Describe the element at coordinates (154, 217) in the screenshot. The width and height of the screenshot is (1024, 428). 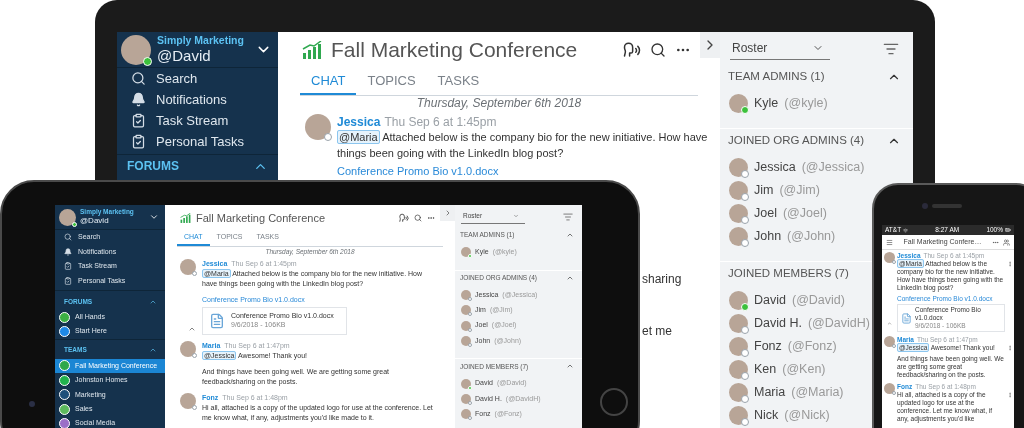
I see `chevron-down-icon` at that location.